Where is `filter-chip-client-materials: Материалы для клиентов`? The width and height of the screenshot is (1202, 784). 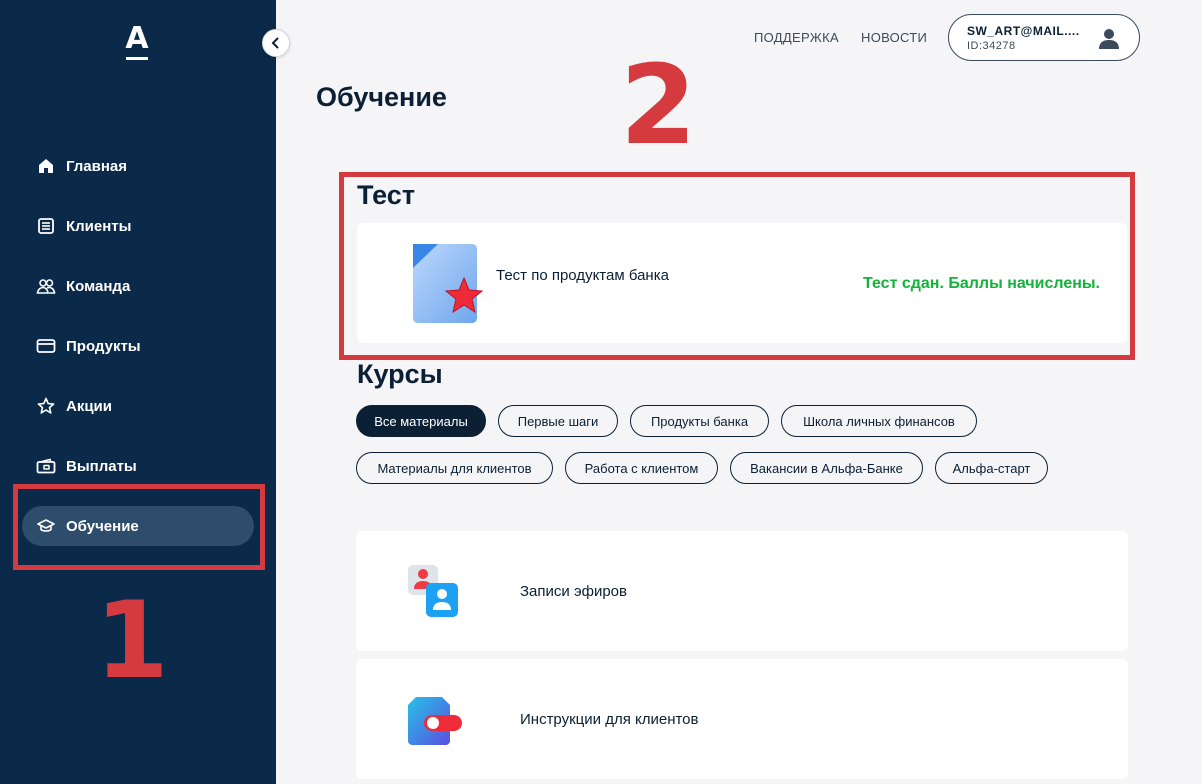 filter-chip-client-materials: Материалы для клиентов is located at coordinates (454, 468).